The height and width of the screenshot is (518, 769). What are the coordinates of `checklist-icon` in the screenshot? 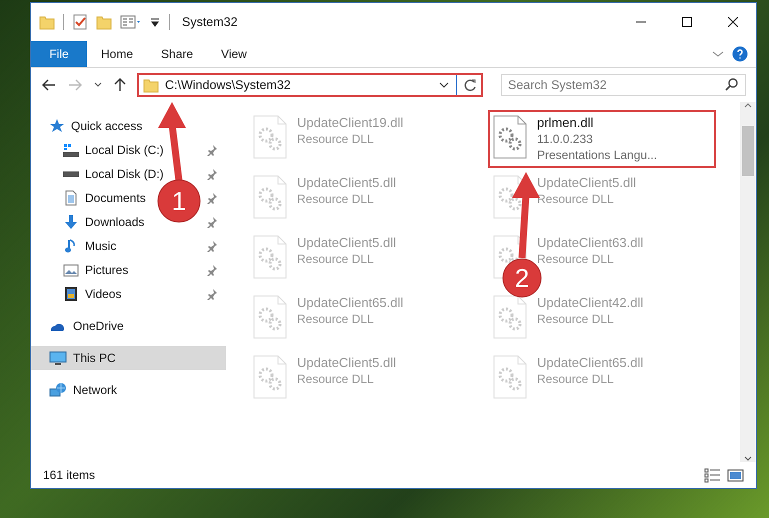 It's located at (80, 22).